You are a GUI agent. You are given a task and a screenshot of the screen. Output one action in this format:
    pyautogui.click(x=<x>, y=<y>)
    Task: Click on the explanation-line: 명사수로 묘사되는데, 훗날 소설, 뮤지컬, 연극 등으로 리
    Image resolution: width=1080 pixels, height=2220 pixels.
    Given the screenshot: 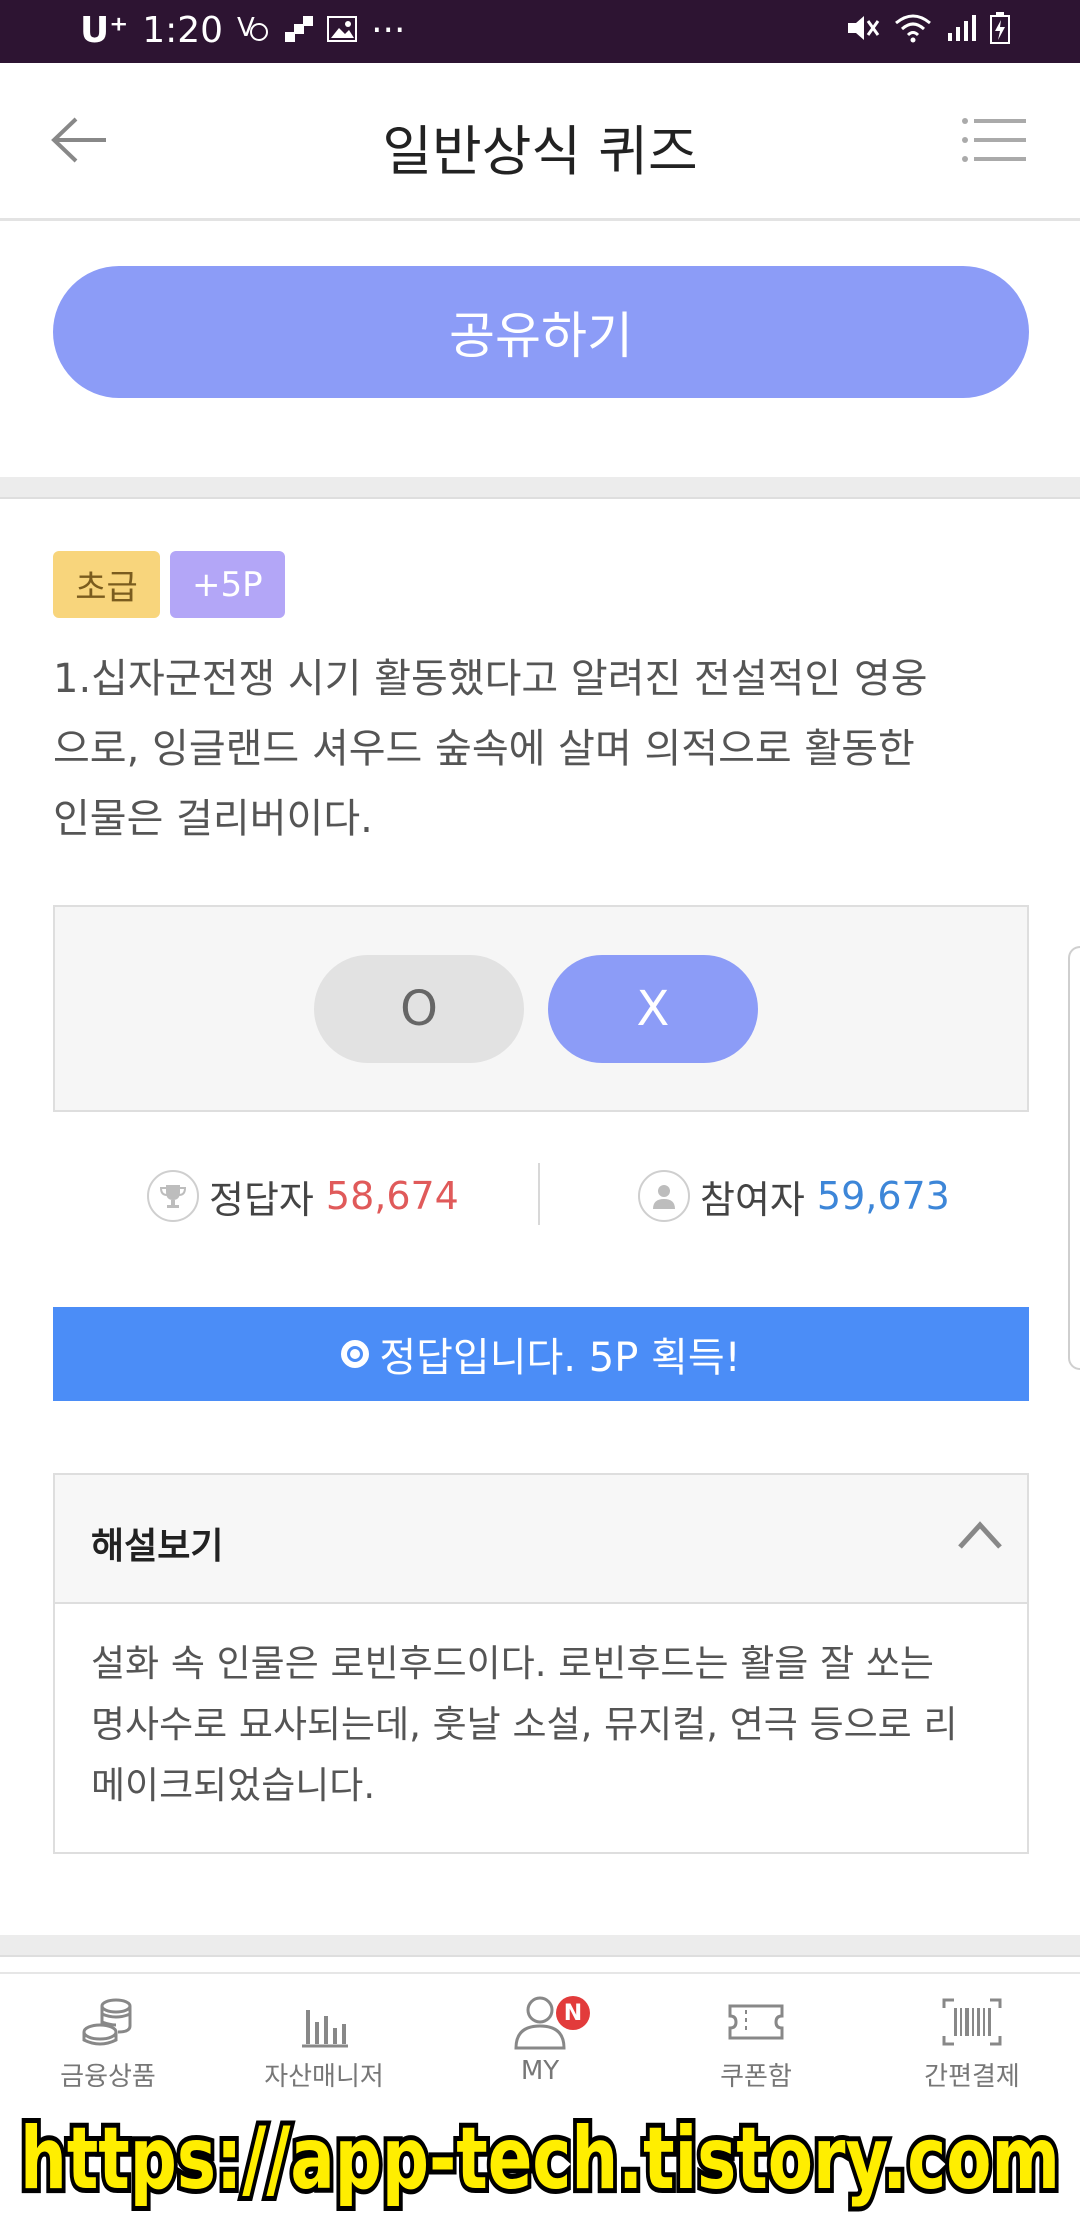 What is the action you would take?
    pyautogui.click(x=524, y=1724)
    